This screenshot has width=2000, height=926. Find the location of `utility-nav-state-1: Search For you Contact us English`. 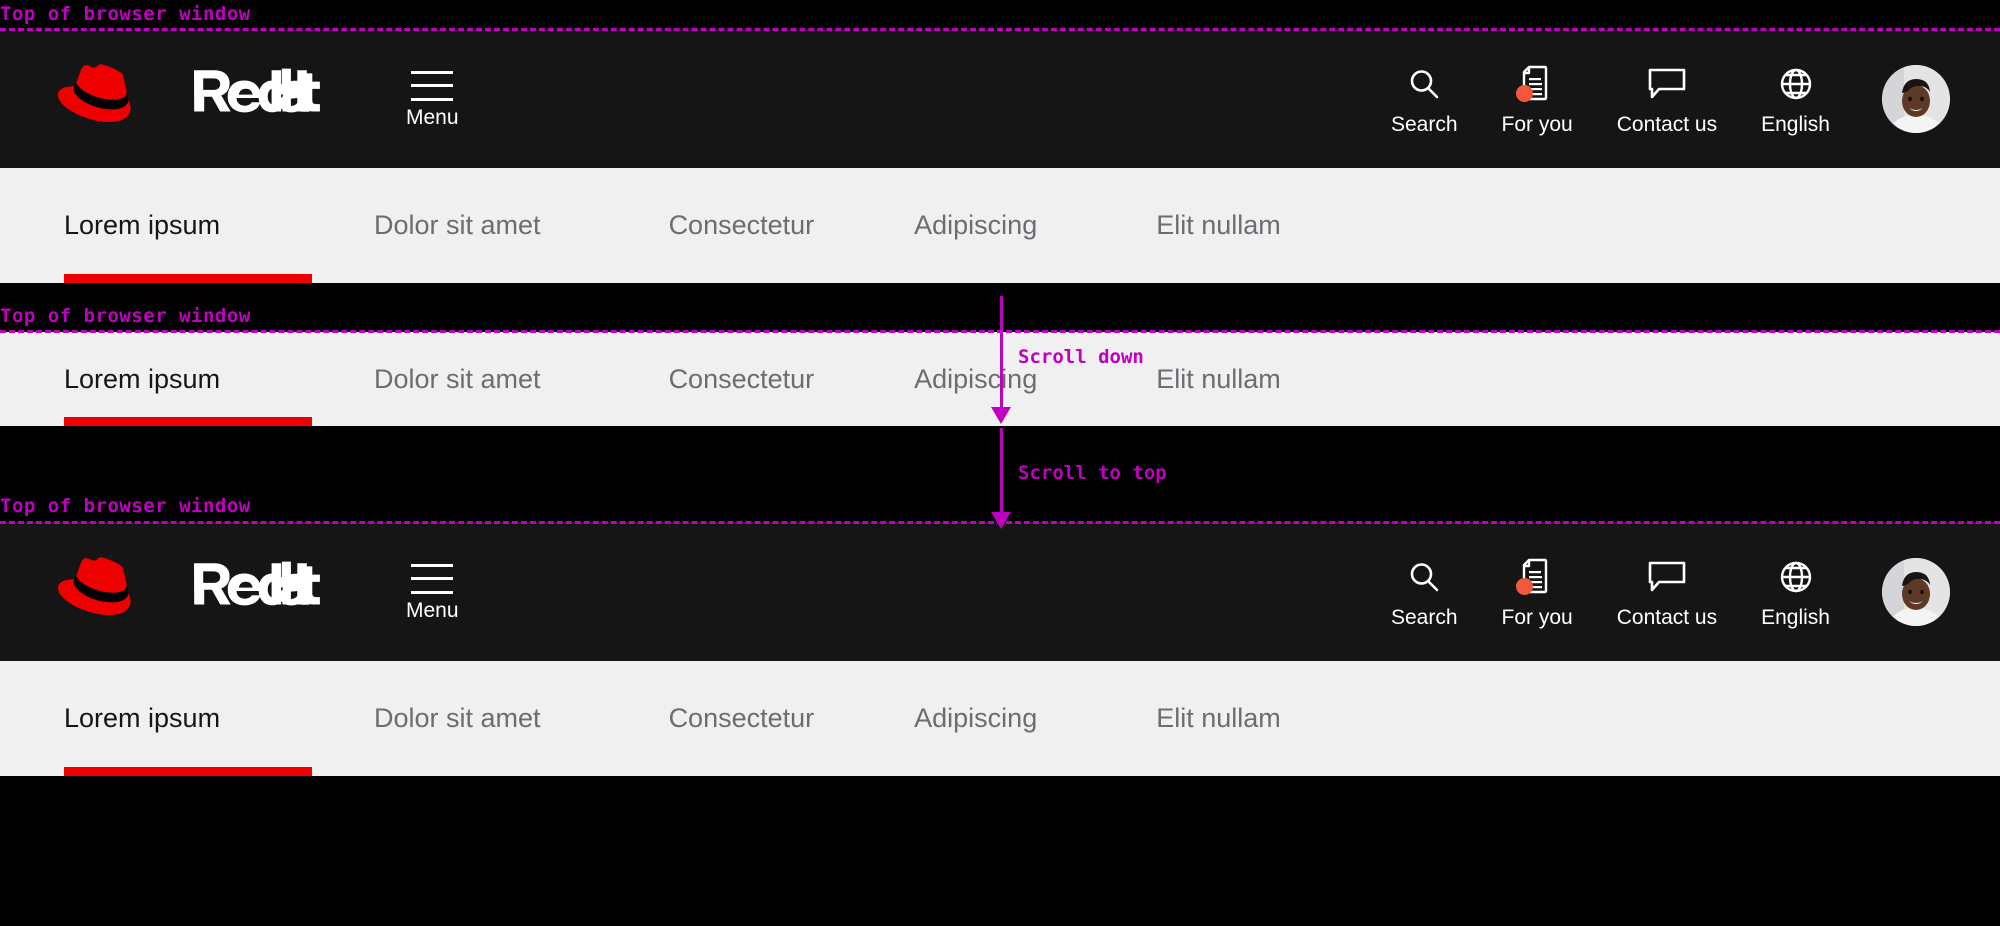

utility-nav-state-1: Search For you Contact us English is located at coordinates (1659, 99).